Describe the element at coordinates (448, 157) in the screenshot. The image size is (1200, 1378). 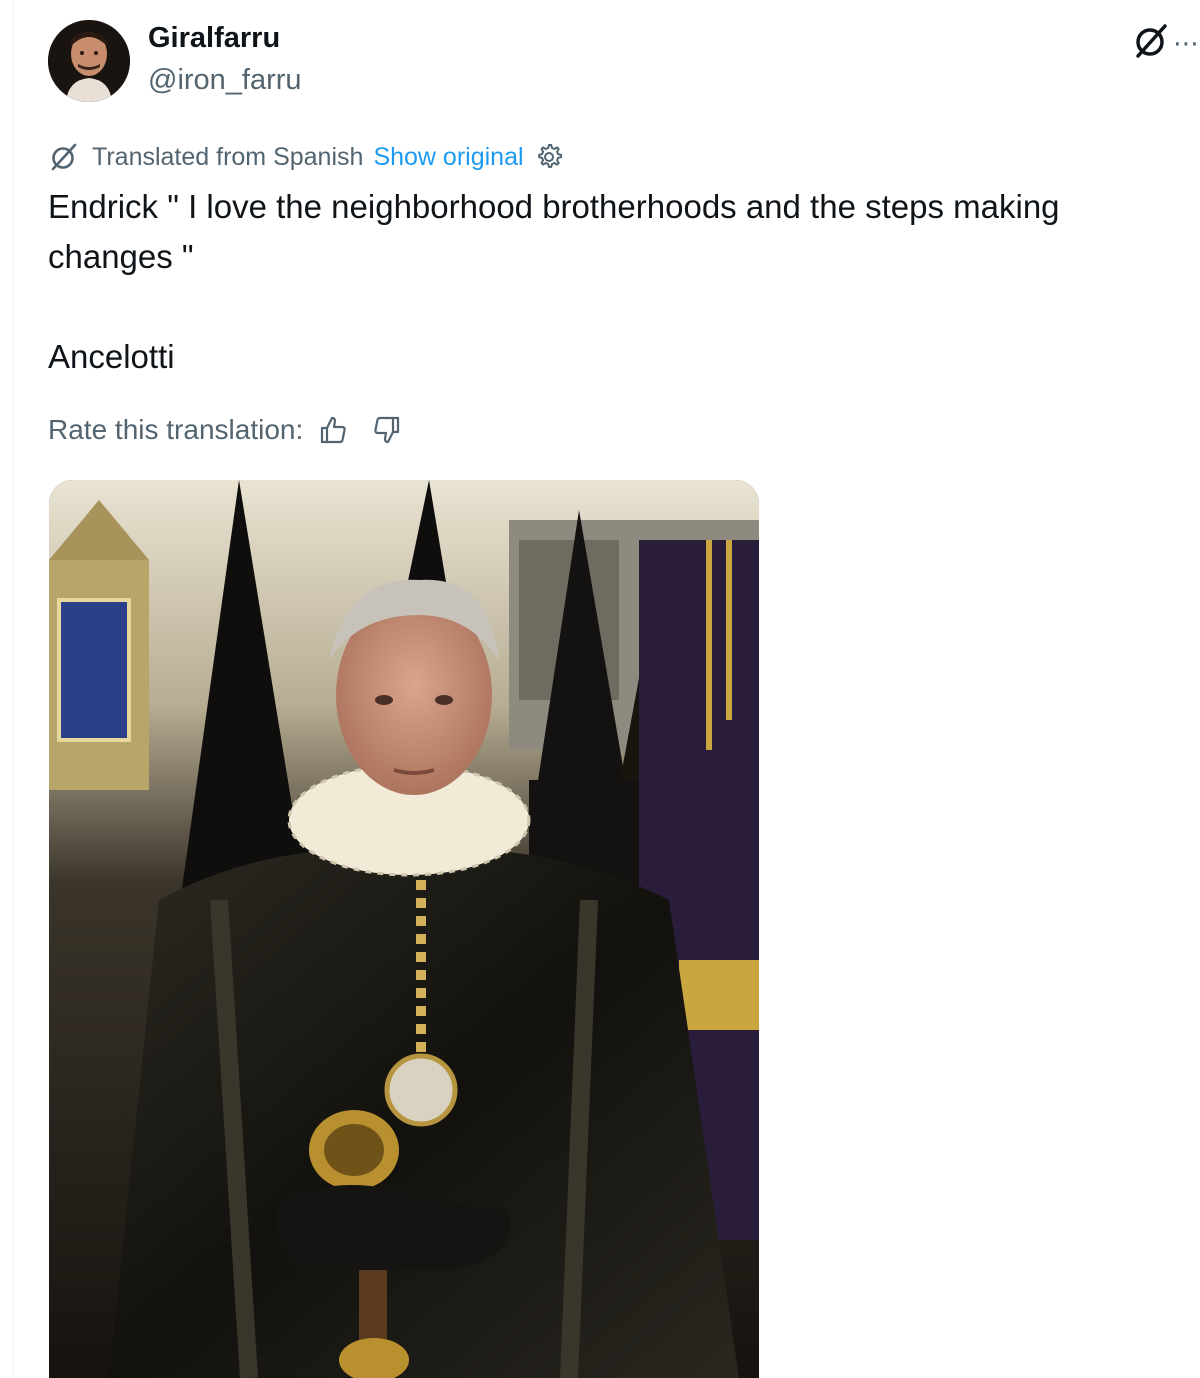
I see `show-original-link: Show original` at that location.